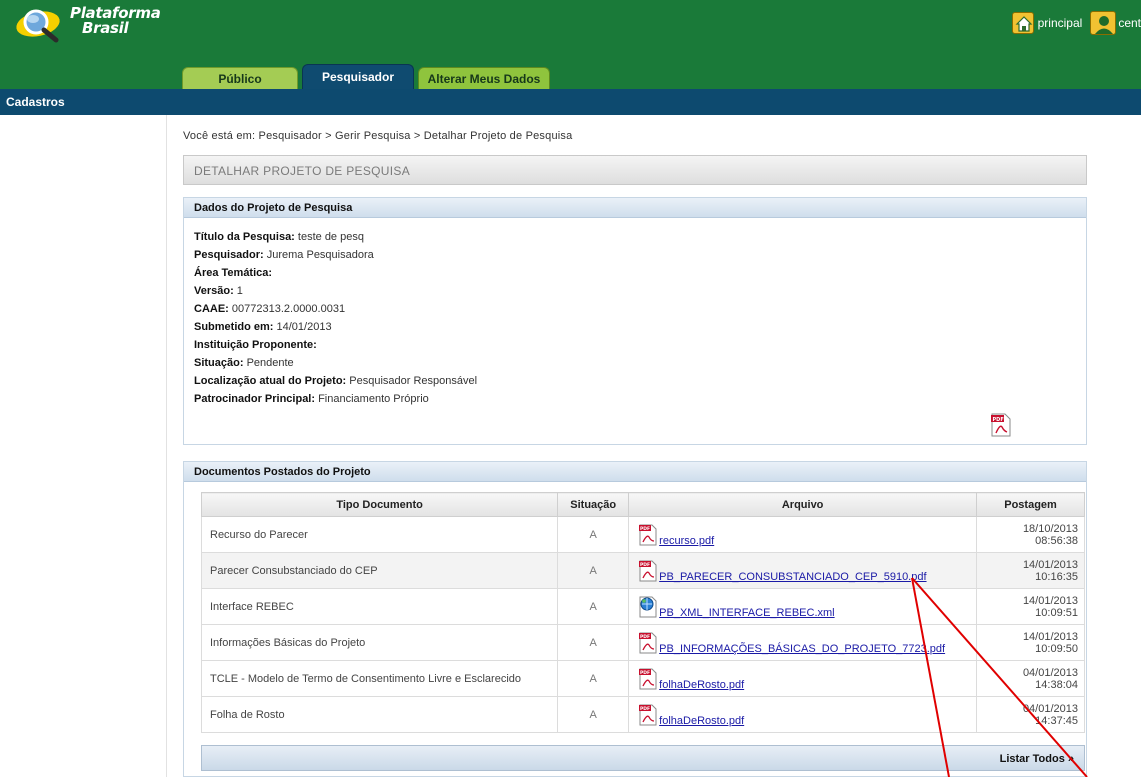 The height and width of the screenshot is (777, 1141). Describe the element at coordinates (255, 345) in the screenshot. I see `field-instituicao: Instituição Proponente:` at that location.